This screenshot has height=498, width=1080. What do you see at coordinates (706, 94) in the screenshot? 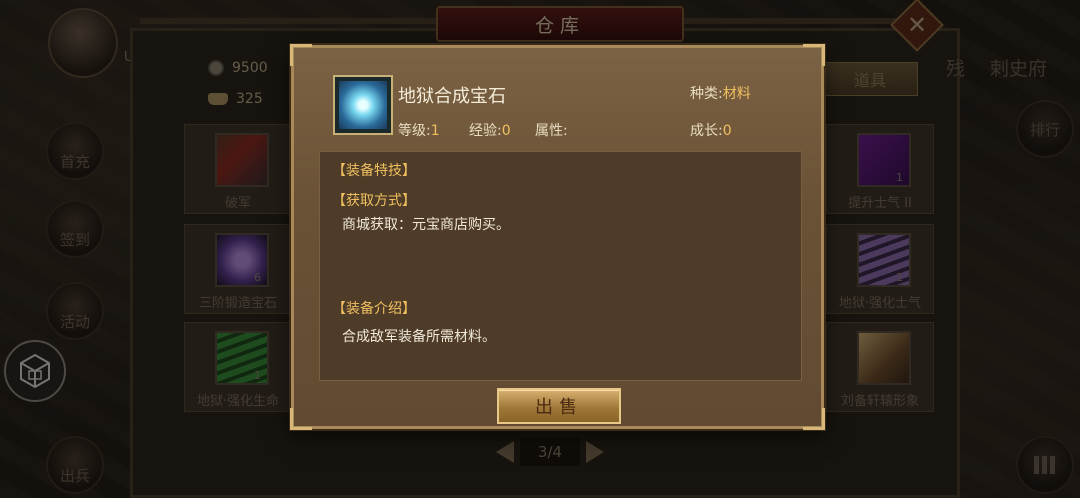
I see `type-label: 种类:` at bounding box center [706, 94].